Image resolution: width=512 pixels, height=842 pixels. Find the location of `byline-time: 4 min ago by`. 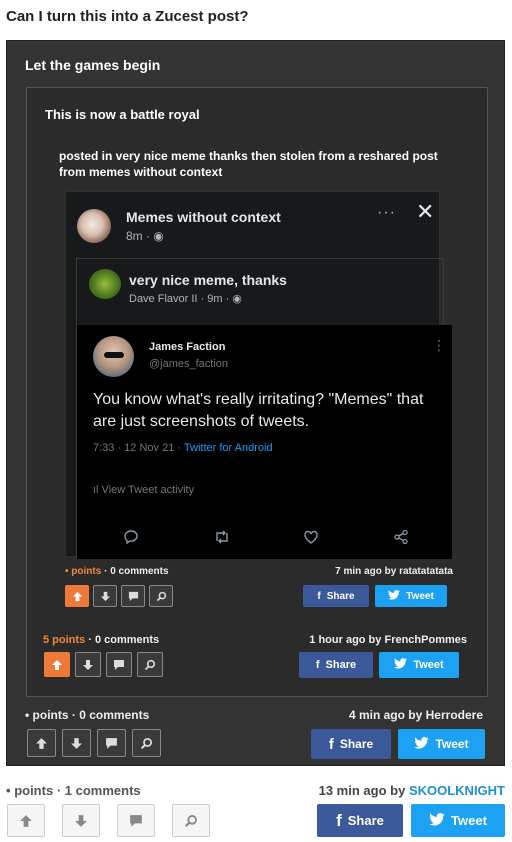

byline-time: 4 min ago by is located at coordinates (385, 715).